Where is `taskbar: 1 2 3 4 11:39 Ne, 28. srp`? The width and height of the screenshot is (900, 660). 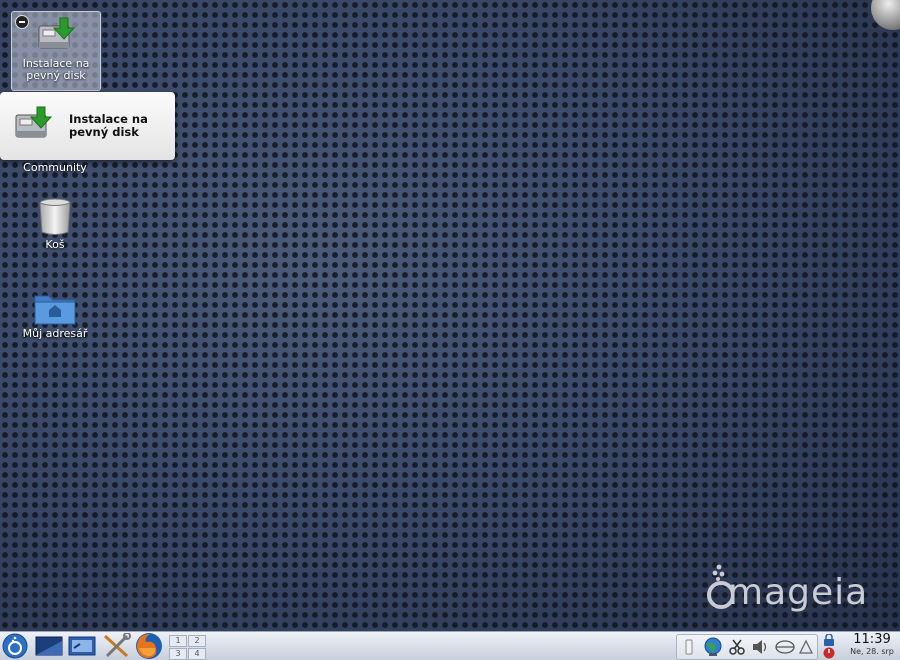 taskbar: 1 2 3 4 11:39 Ne, 28. srp is located at coordinates (450, 645).